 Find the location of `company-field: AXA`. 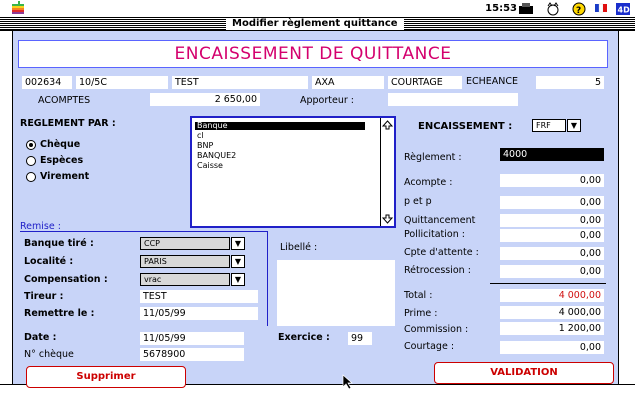

company-field: AXA is located at coordinates (348, 82).